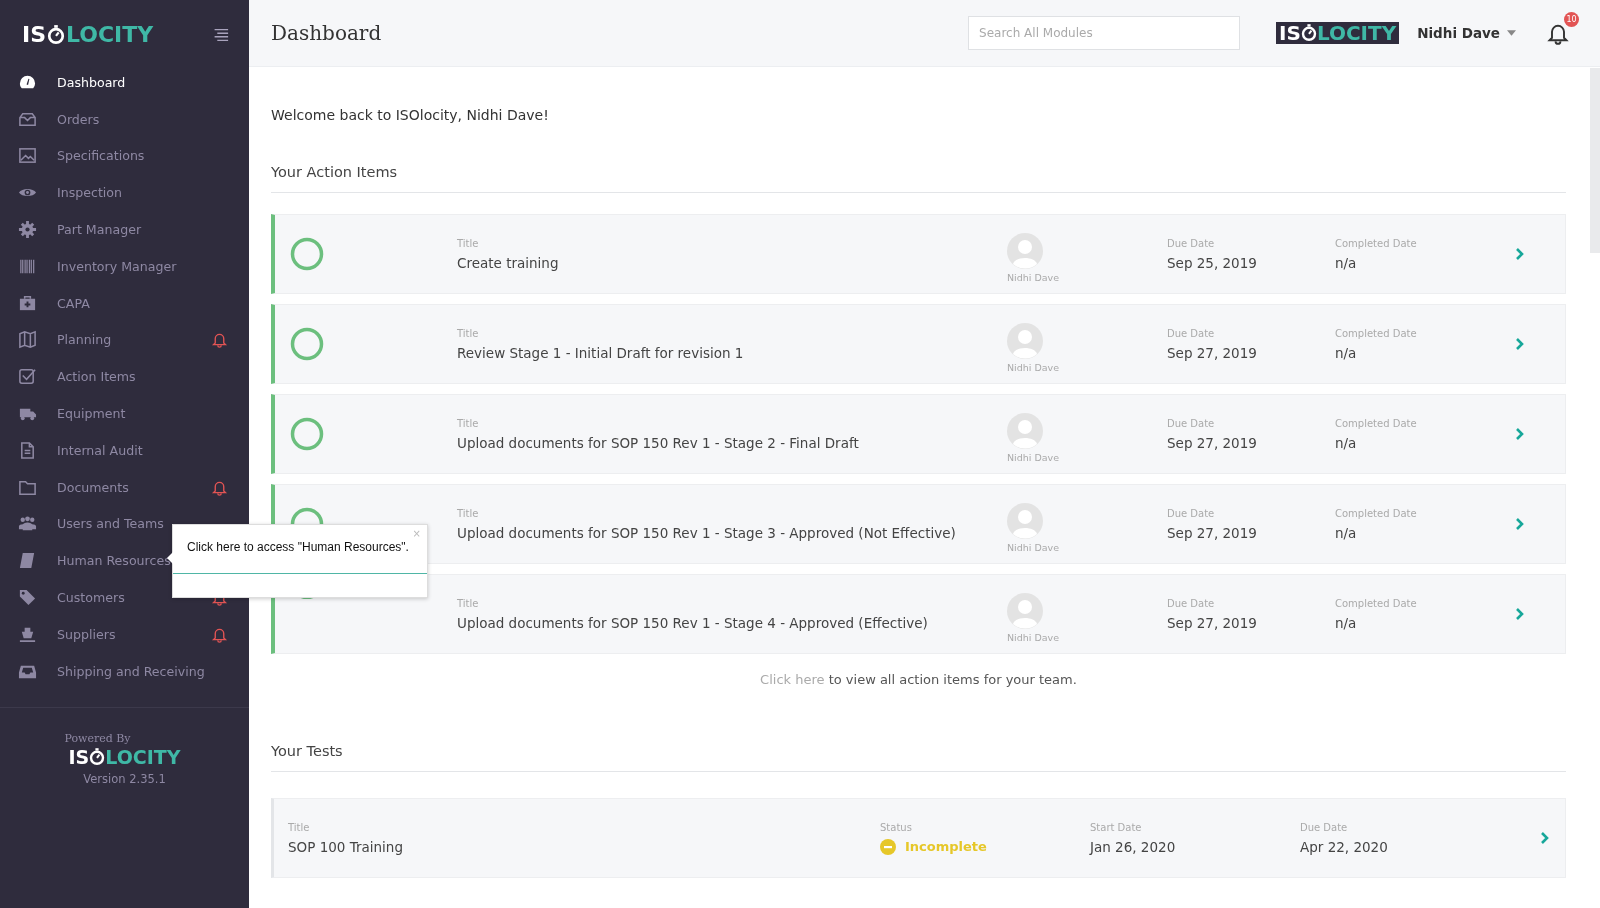 The width and height of the screenshot is (1600, 908). I want to click on sidebar-item: Internal Audit, so click(124, 450).